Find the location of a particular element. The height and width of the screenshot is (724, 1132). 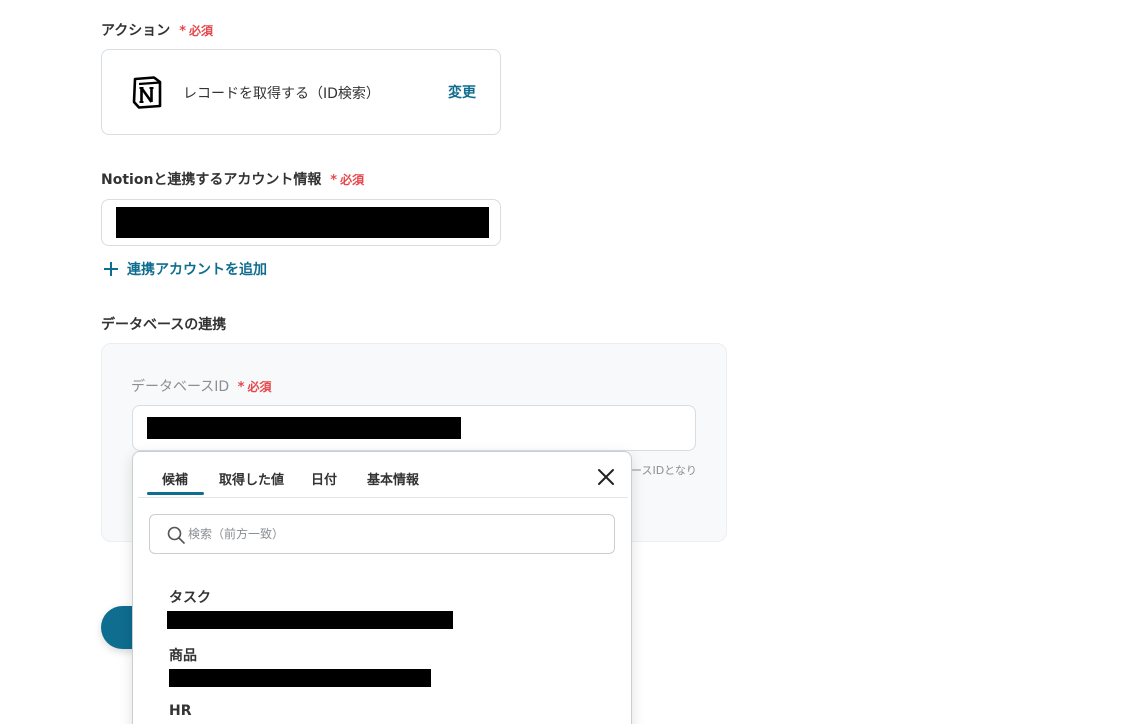

add-account-link: 連携アカウントを追加 is located at coordinates (185, 269).